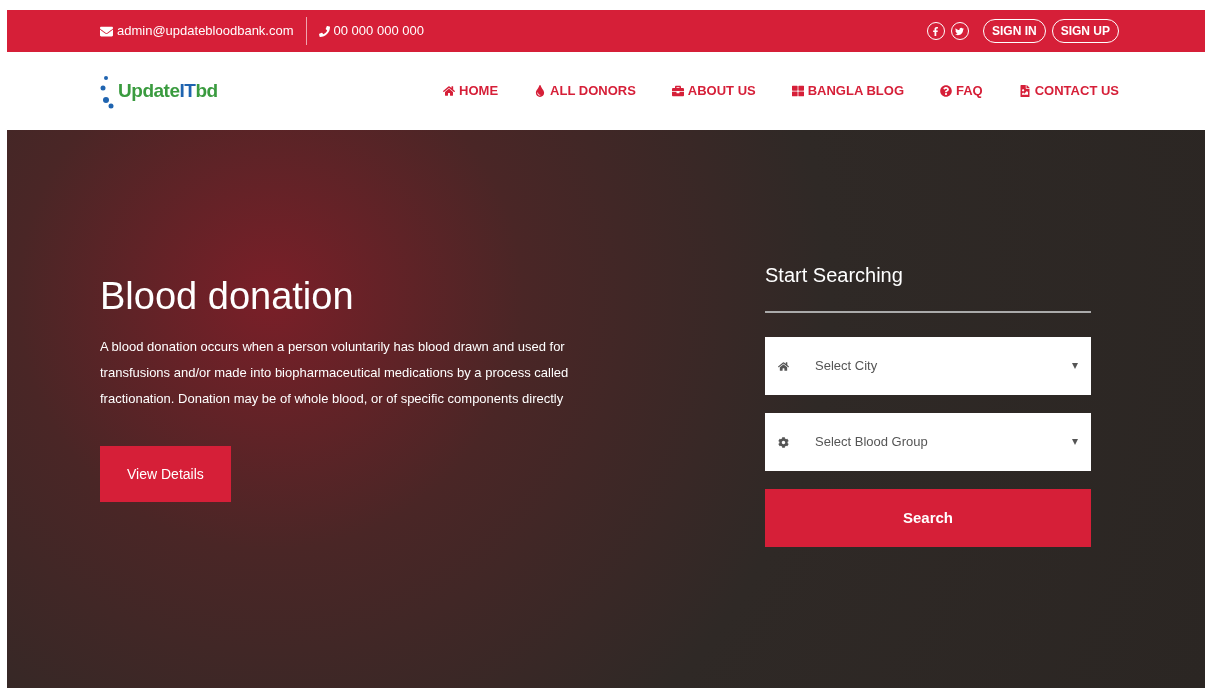  I want to click on grid-icon, so click(797, 91).